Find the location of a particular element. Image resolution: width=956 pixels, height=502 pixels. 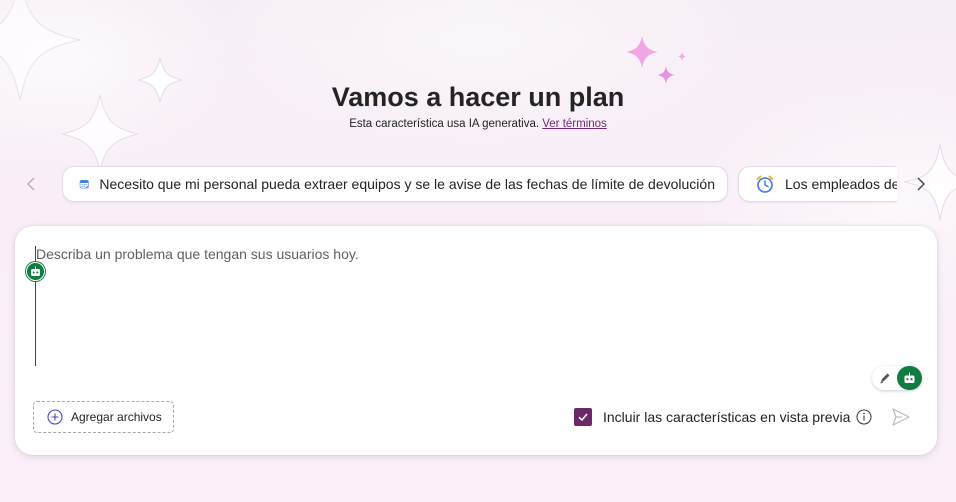

add-circle-icon is located at coordinates (55, 417).